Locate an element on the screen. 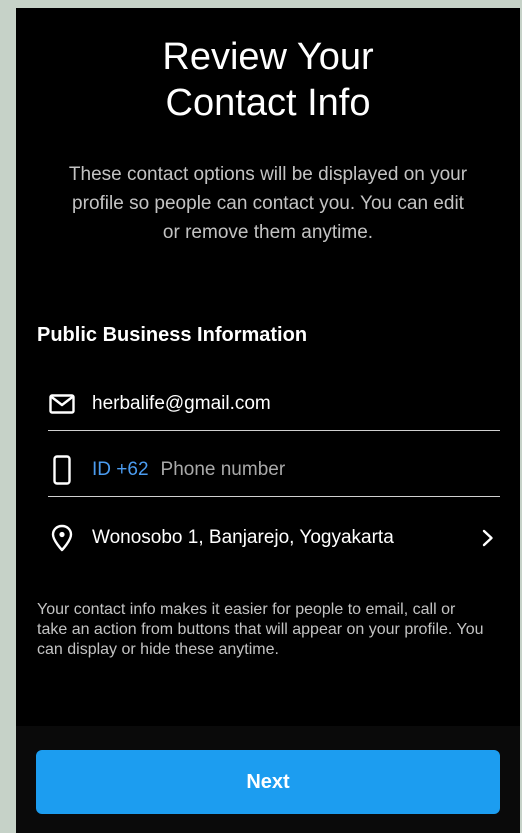  address-value: Wonosobo 1, Banjarejo, Yogyakarta is located at coordinates (243, 537).